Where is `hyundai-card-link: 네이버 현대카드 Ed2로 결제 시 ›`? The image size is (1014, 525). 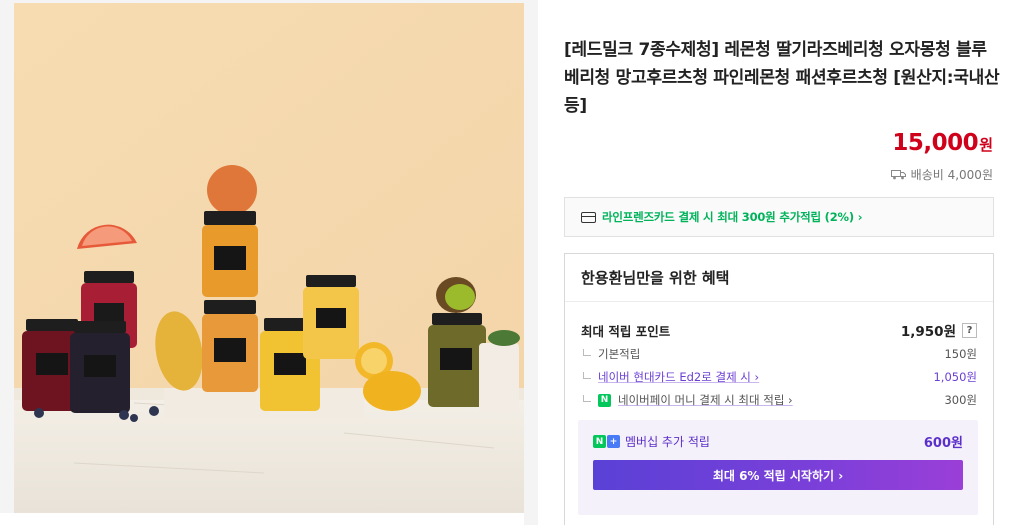 hyundai-card-link: 네이버 현대카드 Ed2로 결제 시 › is located at coordinates (678, 377).